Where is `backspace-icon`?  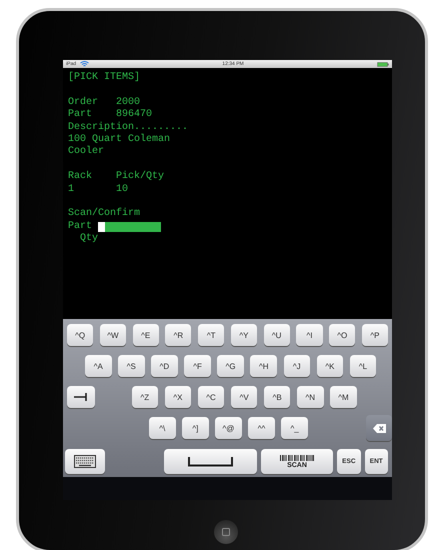
backspace-icon is located at coordinates (379, 428).